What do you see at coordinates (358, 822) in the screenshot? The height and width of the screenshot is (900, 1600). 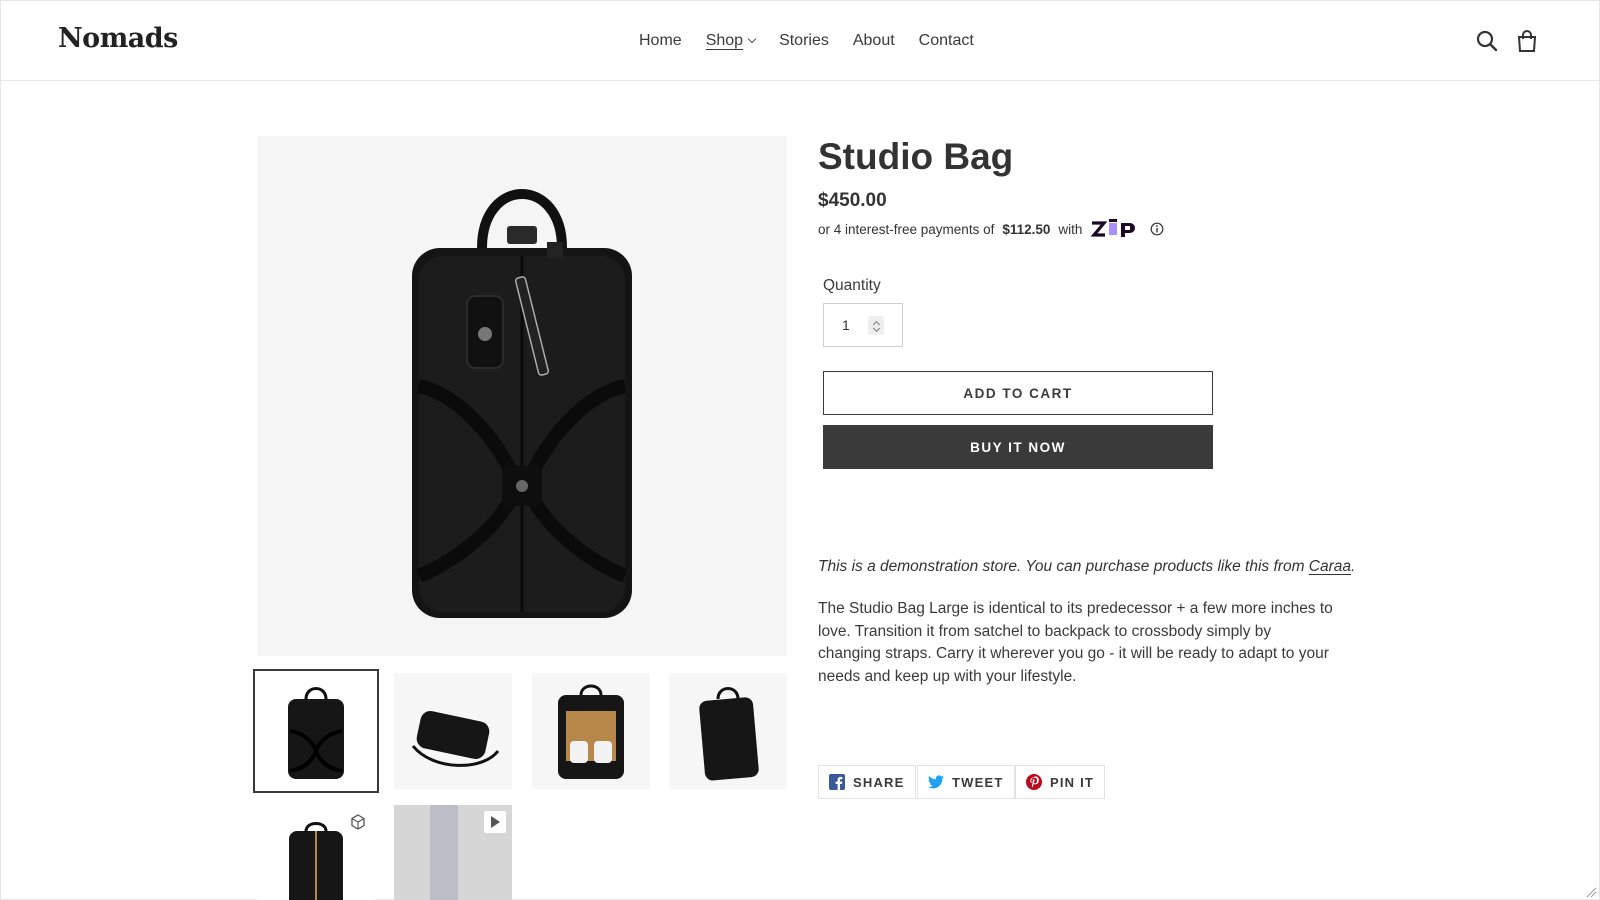 I see `3d-model-icon` at bounding box center [358, 822].